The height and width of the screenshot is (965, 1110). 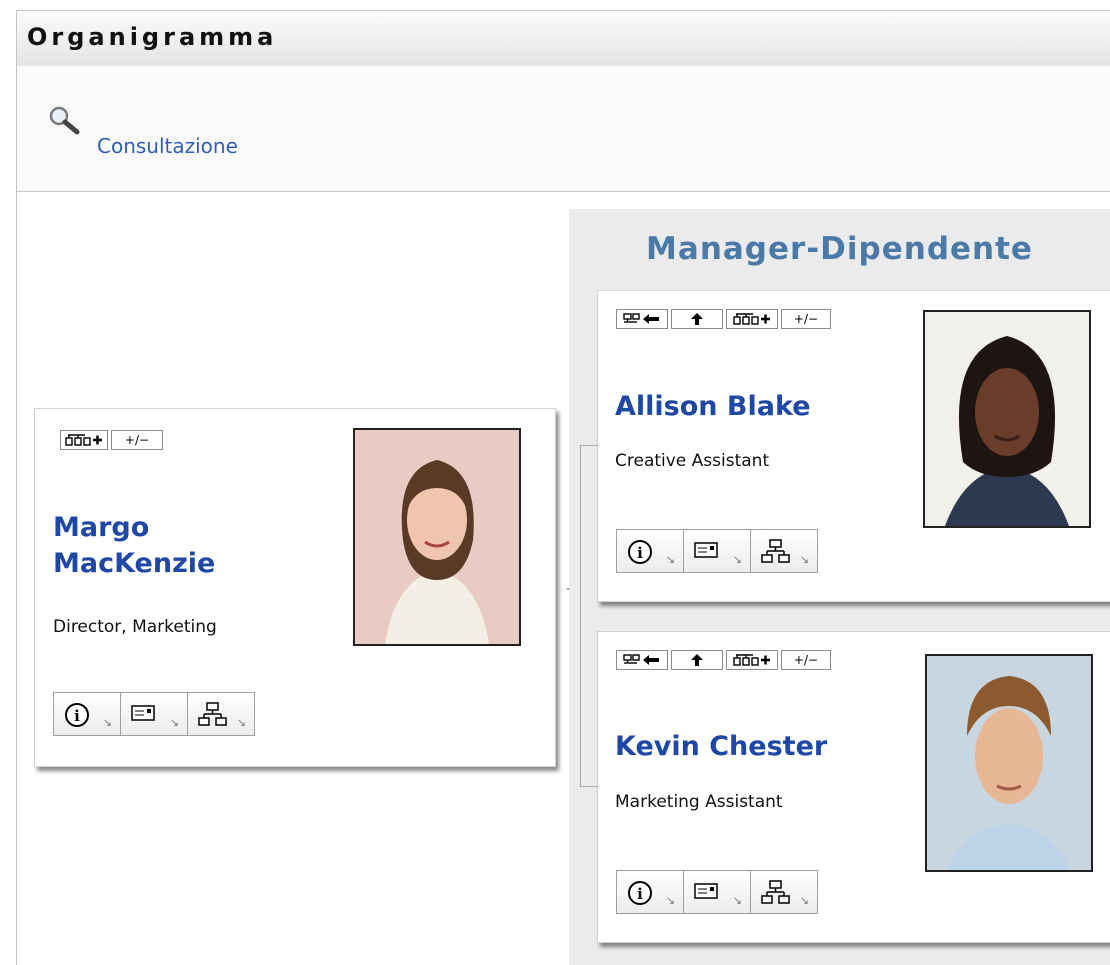 I want to click on person-card: +/− Allison Blake Creative Assistant i ↘, so click(x=853, y=446).